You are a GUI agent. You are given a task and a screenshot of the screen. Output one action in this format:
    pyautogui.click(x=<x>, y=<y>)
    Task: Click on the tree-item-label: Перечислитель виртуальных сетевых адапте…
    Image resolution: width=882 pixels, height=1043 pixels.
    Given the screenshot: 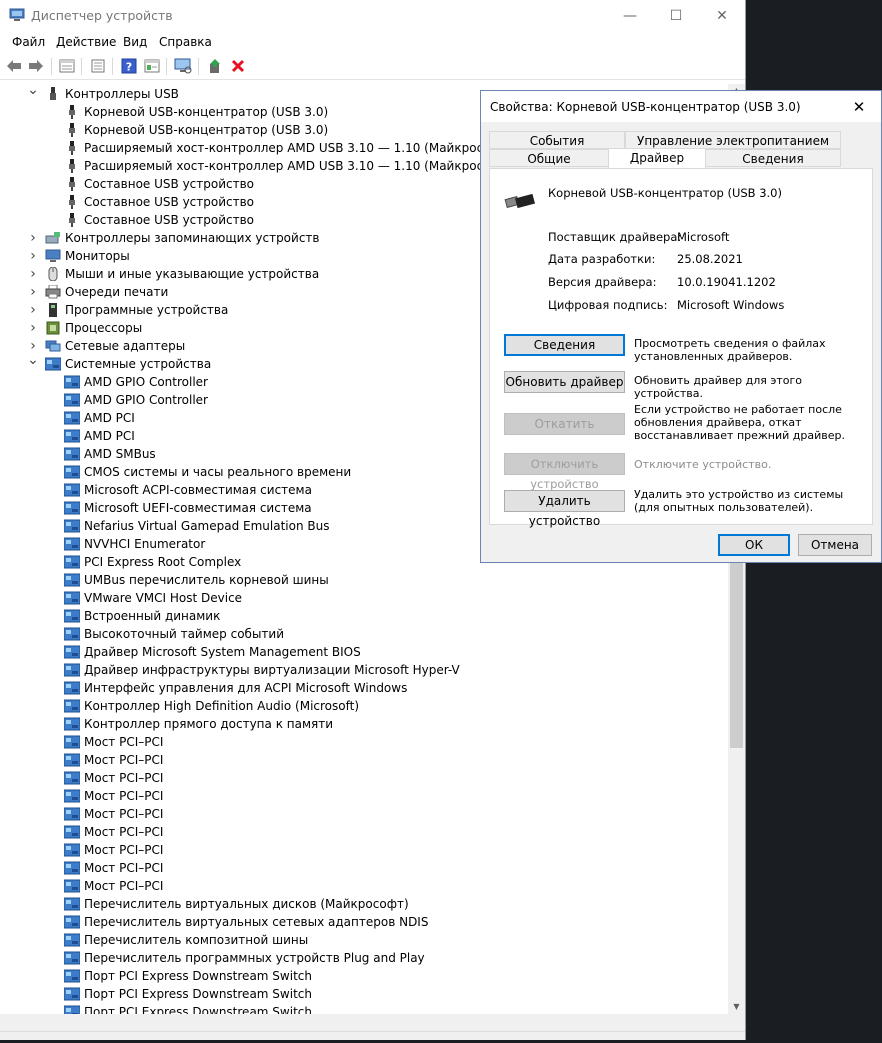 What is the action you would take?
    pyautogui.click(x=256, y=922)
    